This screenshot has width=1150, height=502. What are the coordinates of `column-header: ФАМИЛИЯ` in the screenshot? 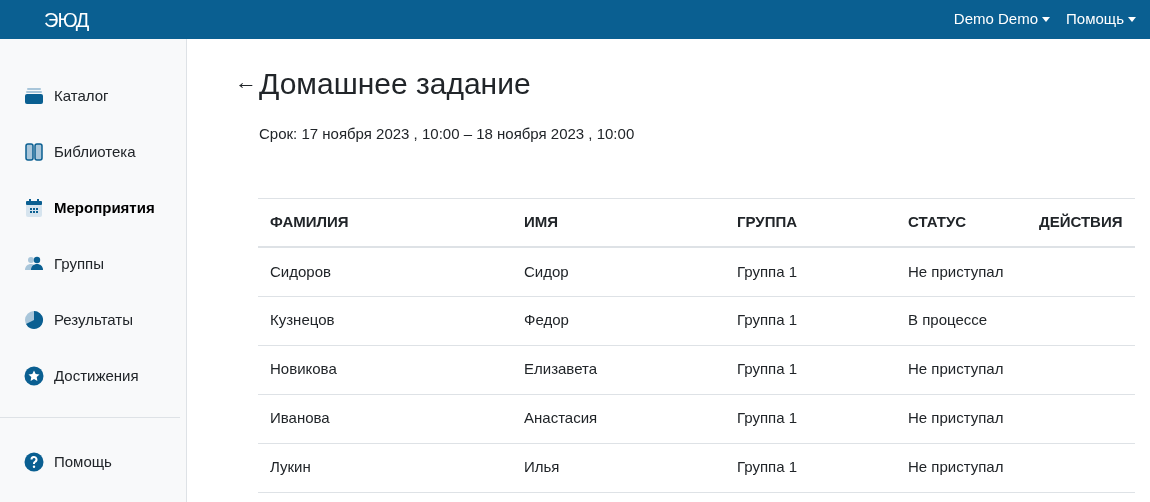 It's located at (385, 222).